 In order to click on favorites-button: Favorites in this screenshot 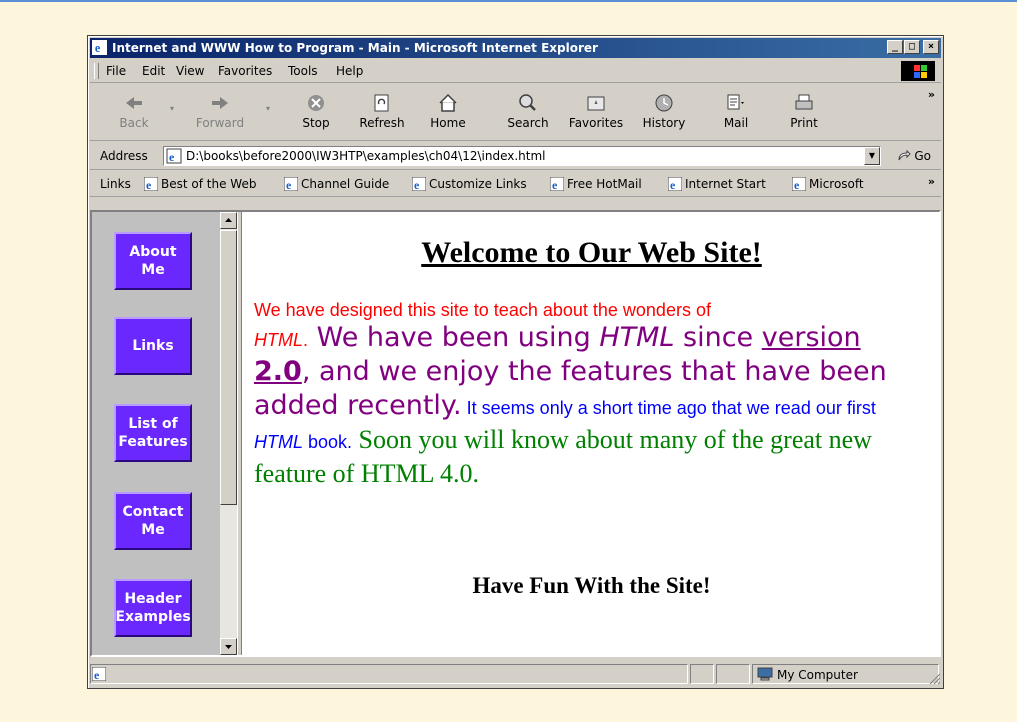, I will do `click(596, 112)`.